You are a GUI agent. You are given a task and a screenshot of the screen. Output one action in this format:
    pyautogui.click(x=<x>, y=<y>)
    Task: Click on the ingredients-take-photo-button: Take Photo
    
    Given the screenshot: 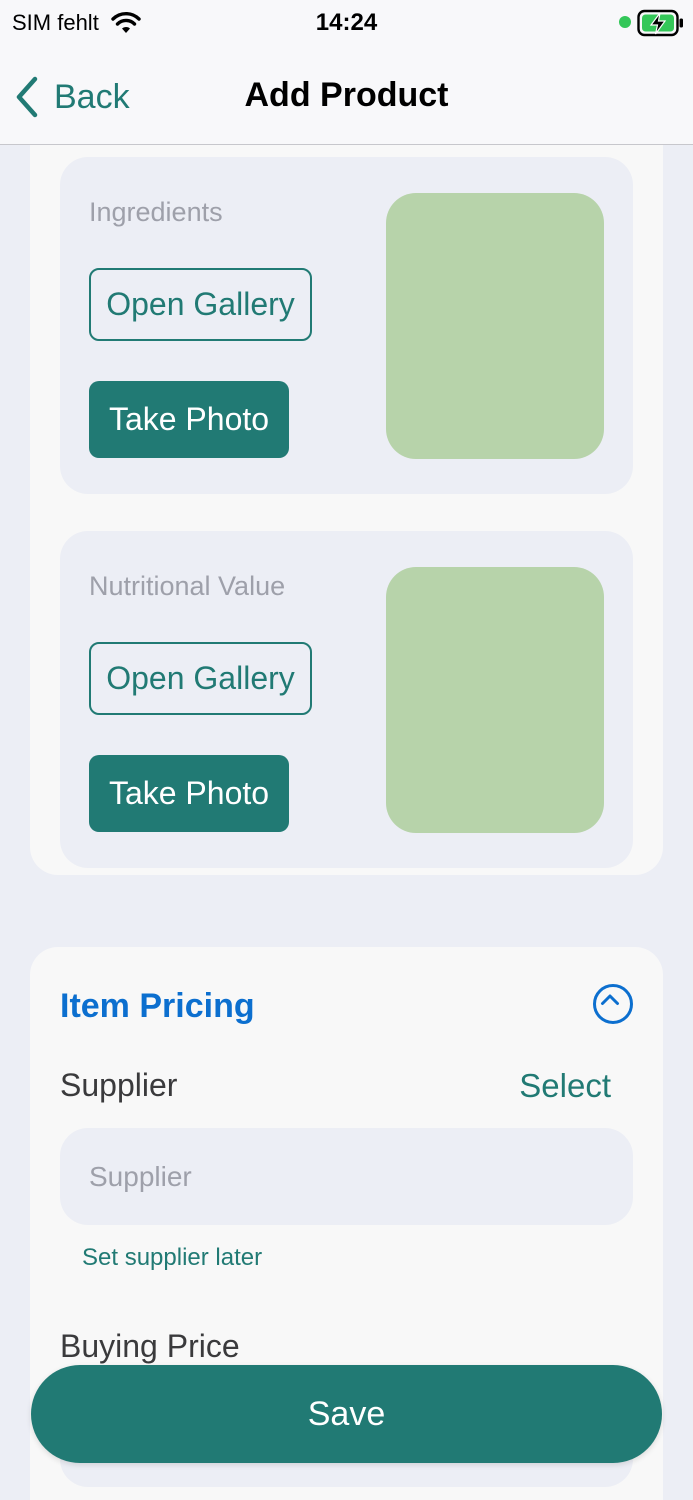 What is the action you would take?
    pyautogui.click(x=189, y=419)
    